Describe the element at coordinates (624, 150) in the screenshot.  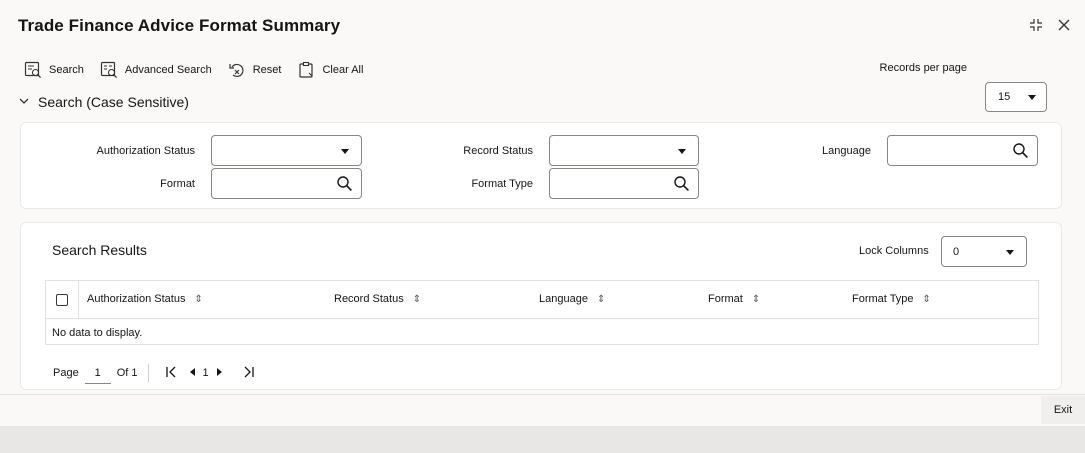
I see `record-status-select` at that location.